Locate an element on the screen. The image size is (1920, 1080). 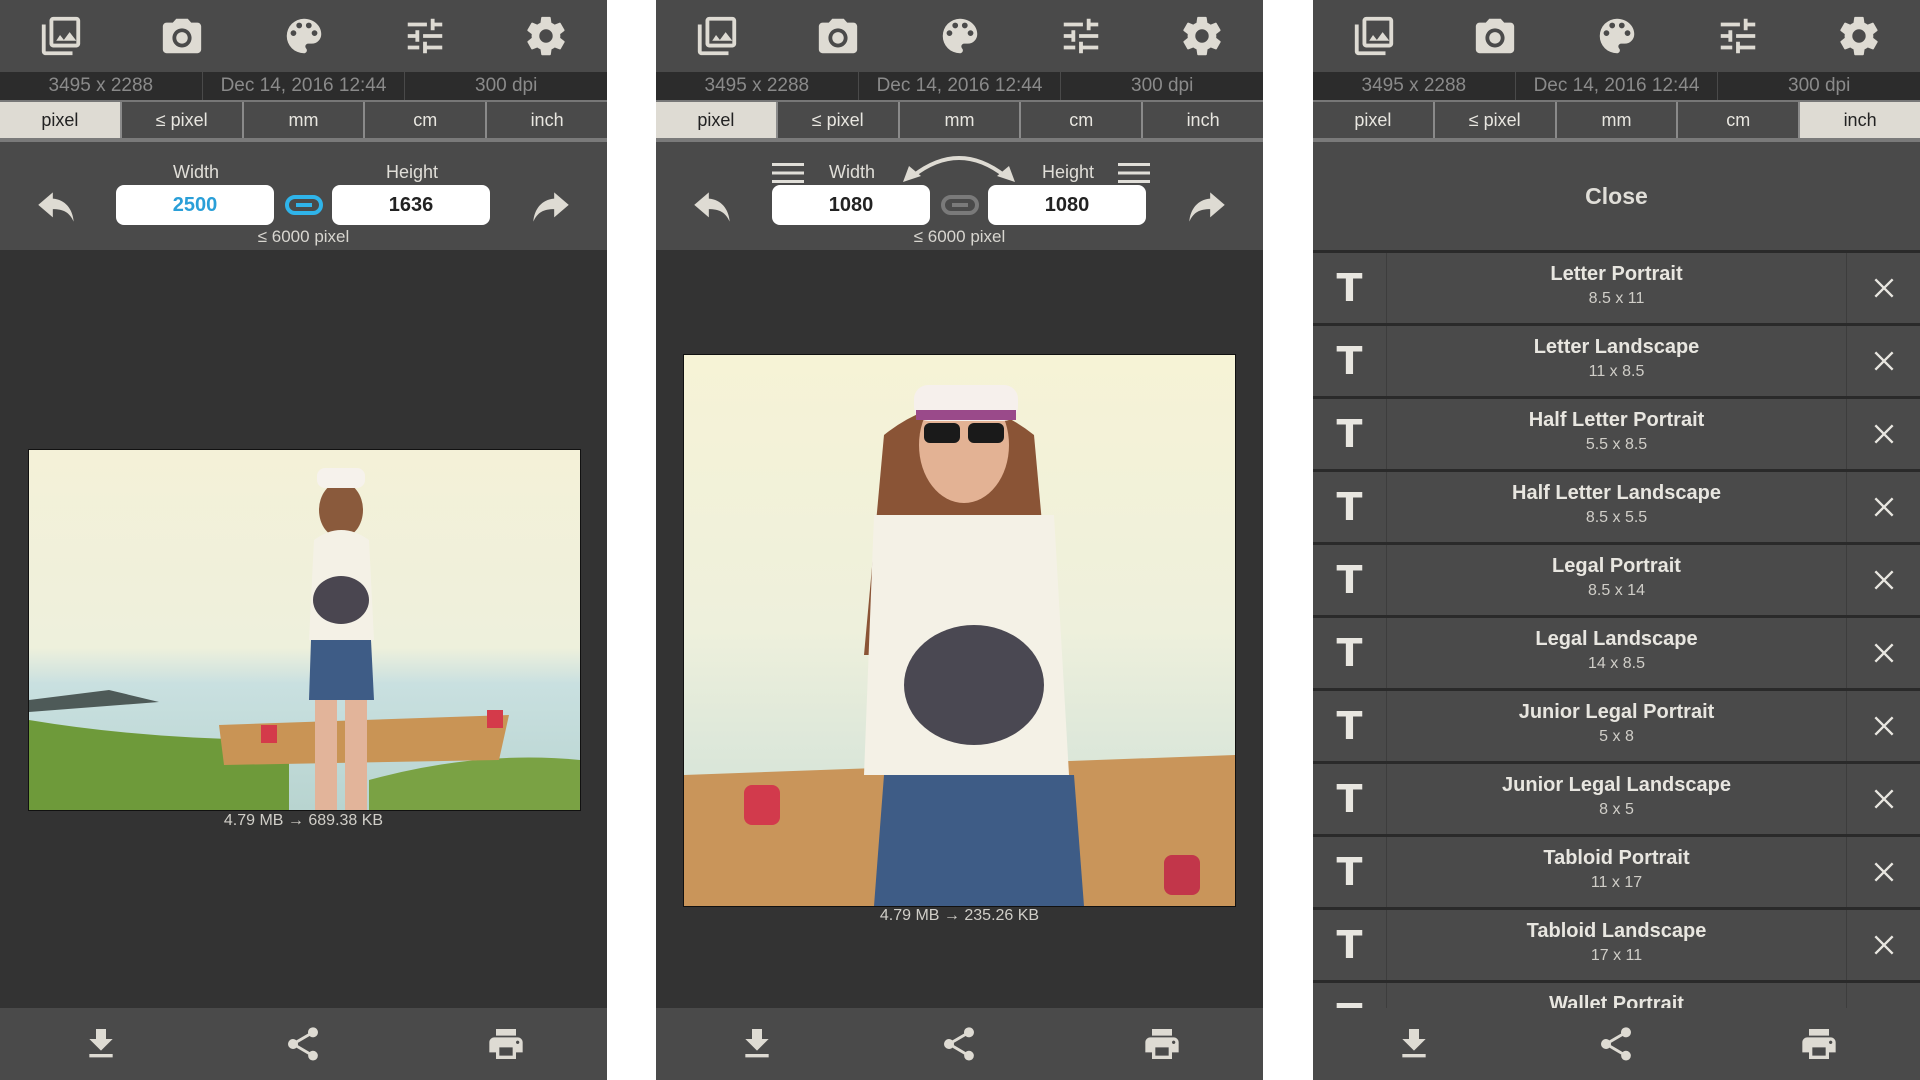
top-toolbar is located at coordinates (959, 36).